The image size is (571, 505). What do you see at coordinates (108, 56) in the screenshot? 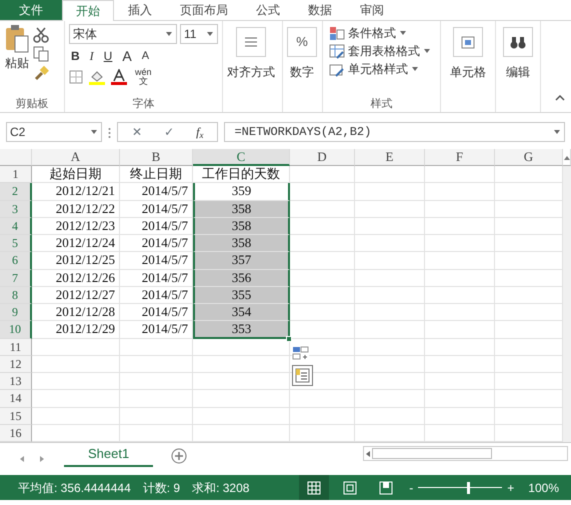
I see `underline-button: U` at bounding box center [108, 56].